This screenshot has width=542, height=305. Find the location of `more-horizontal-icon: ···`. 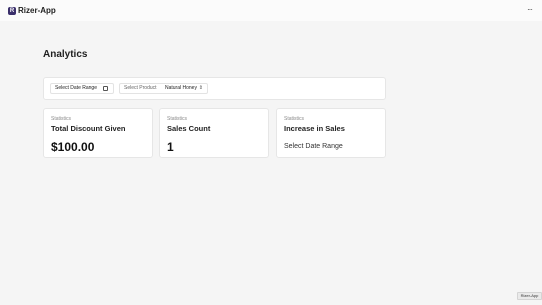

more-horizontal-icon: ··· is located at coordinates (530, 10).